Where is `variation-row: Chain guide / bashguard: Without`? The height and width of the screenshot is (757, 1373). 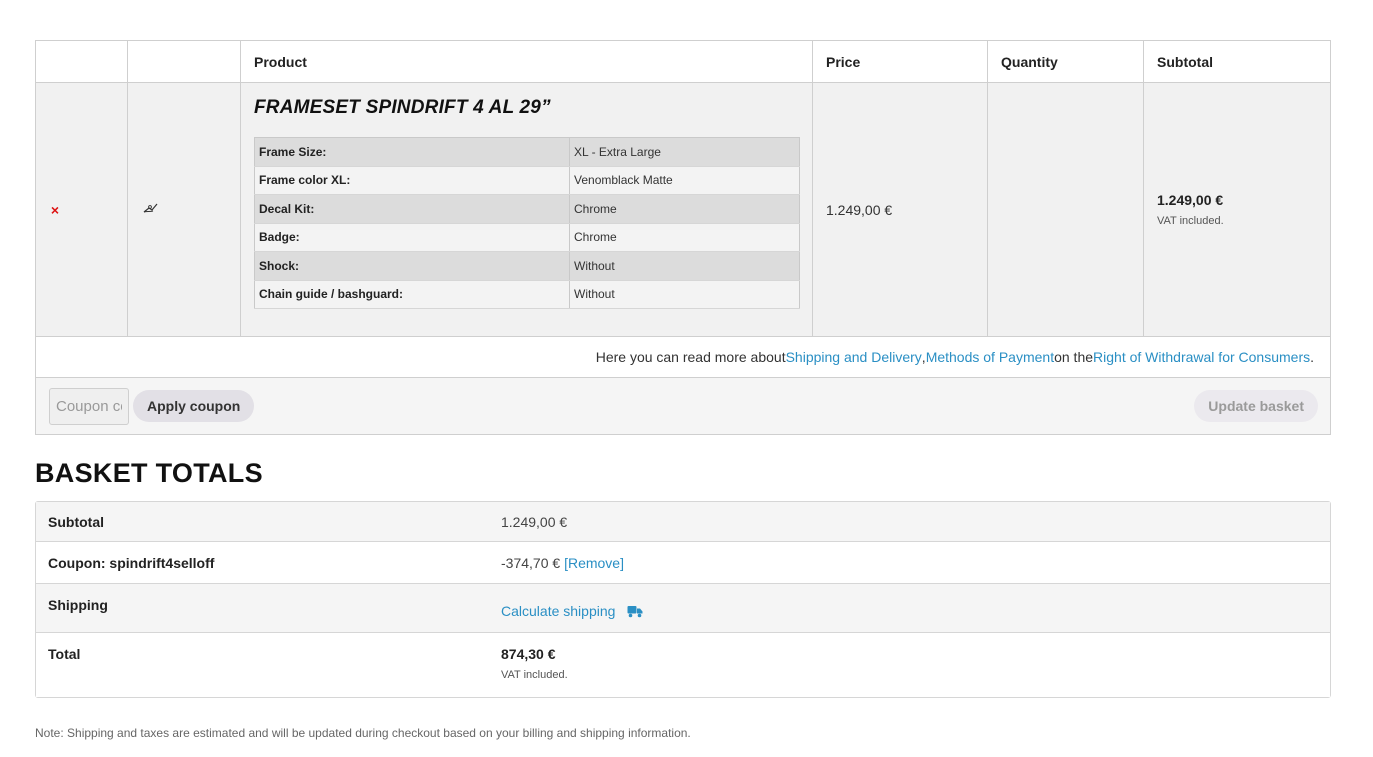
variation-row: Chain guide / bashguard: Without is located at coordinates (527, 294).